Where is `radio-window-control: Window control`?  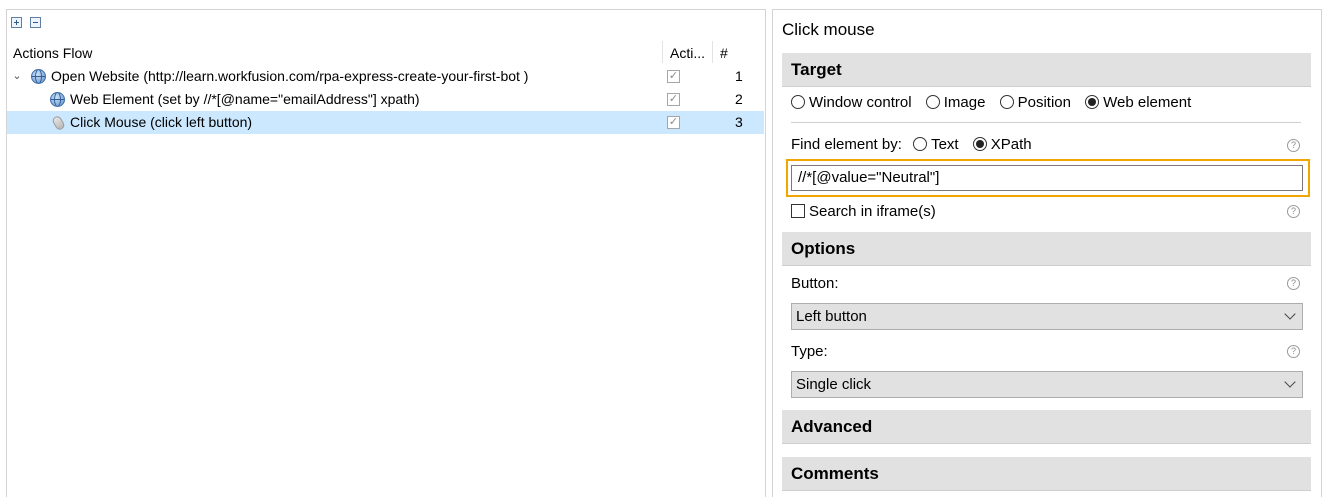 radio-window-control: Window control is located at coordinates (851, 102).